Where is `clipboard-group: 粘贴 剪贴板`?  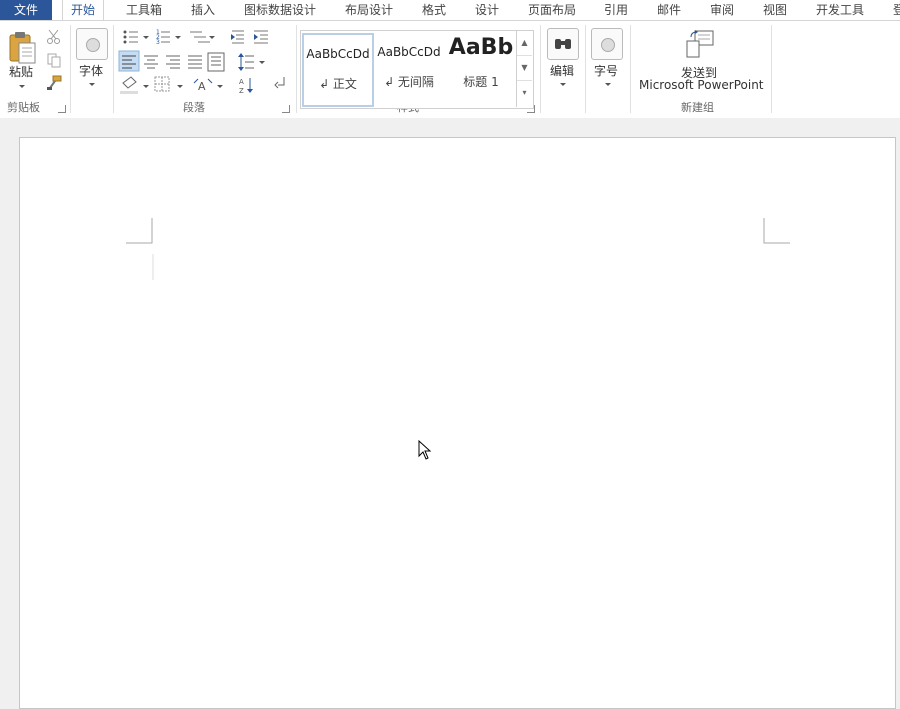
clipboard-group: 粘贴 剪贴板 is located at coordinates (35, 69).